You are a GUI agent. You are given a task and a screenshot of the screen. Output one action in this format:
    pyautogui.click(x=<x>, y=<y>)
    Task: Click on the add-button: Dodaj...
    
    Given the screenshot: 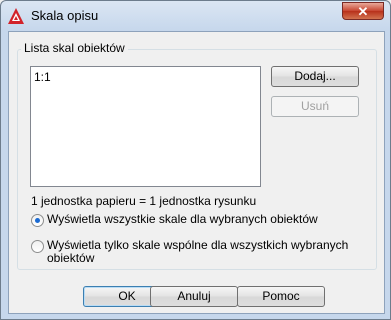 What is the action you would take?
    pyautogui.click(x=315, y=76)
    